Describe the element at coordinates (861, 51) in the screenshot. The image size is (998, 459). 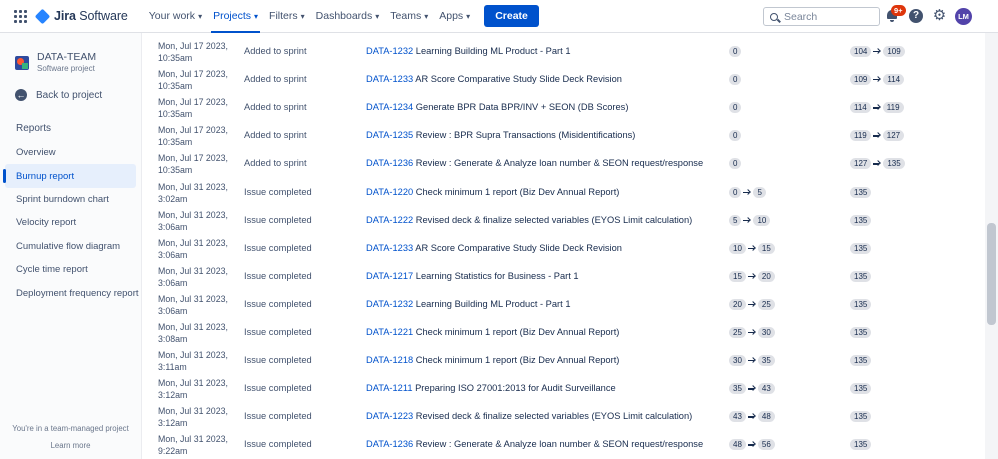
I see `points-pill: 104` at that location.